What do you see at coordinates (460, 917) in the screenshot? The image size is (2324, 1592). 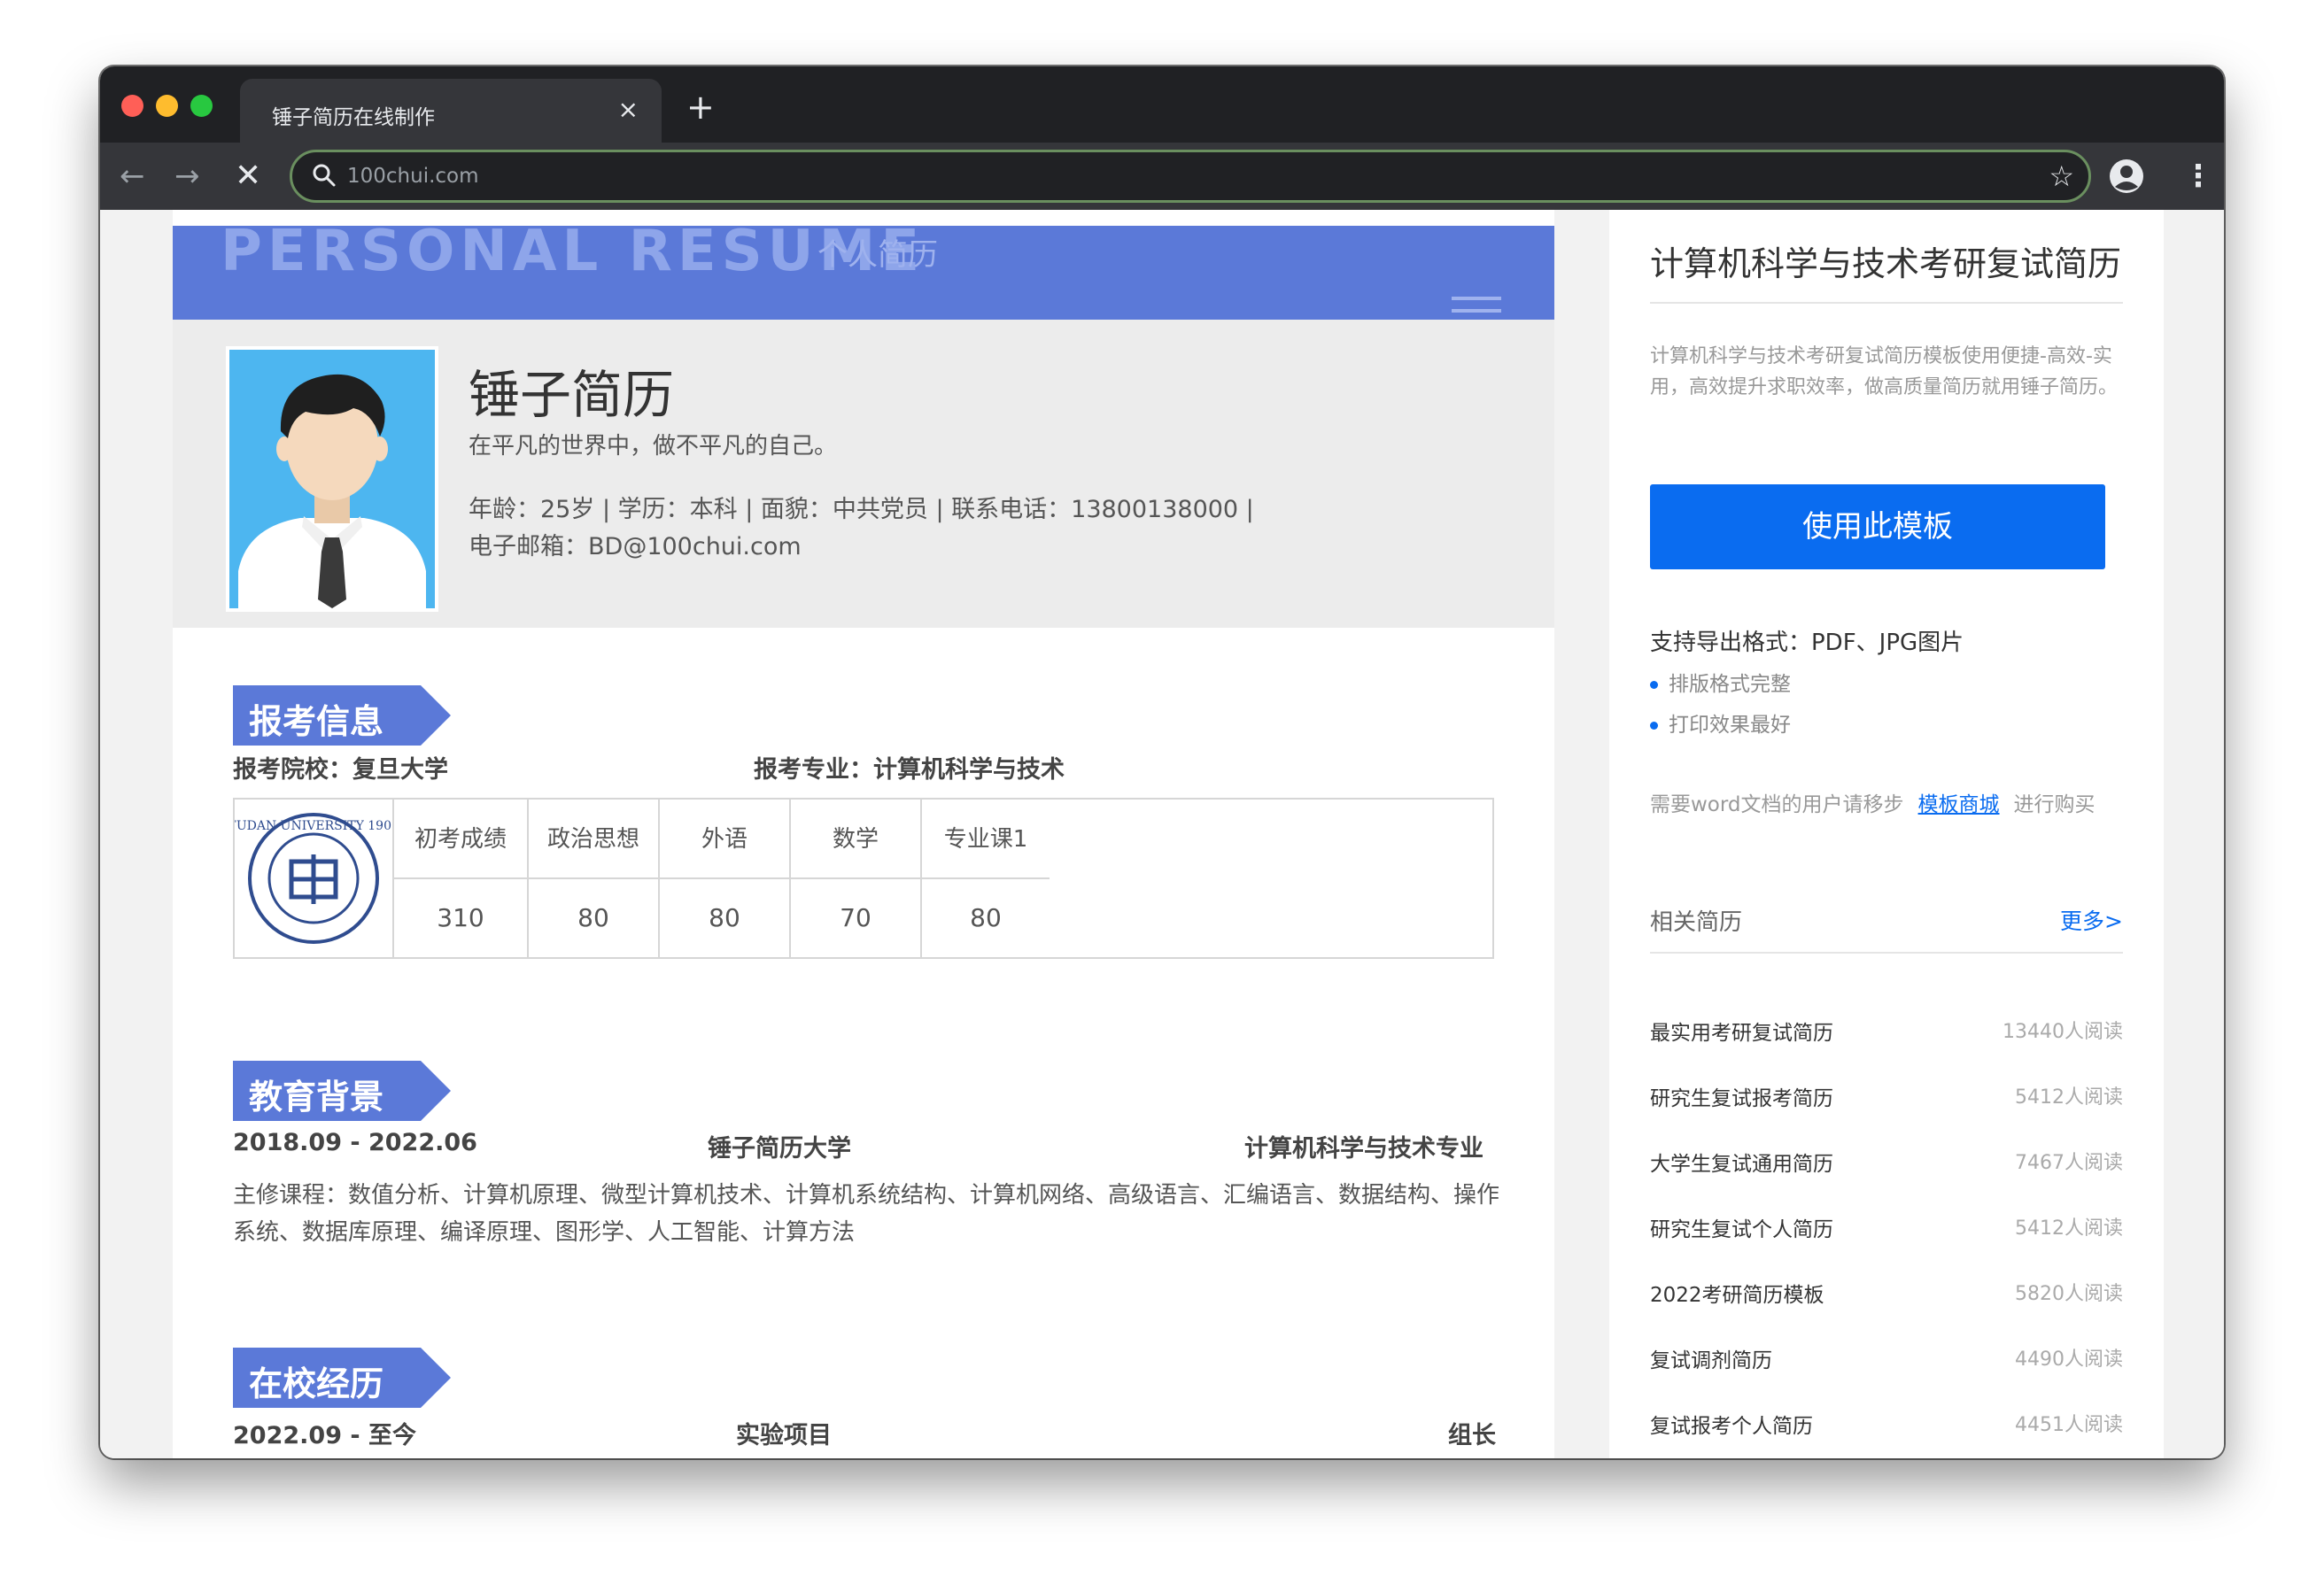 I see `score-value: 310` at bounding box center [460, 917].